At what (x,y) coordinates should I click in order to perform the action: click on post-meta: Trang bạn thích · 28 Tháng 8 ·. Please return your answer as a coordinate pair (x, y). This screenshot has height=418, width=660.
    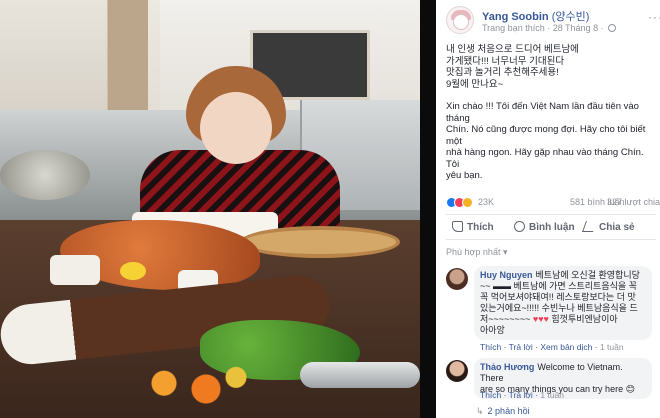
    Looking at the image, I should click on (549, 28).